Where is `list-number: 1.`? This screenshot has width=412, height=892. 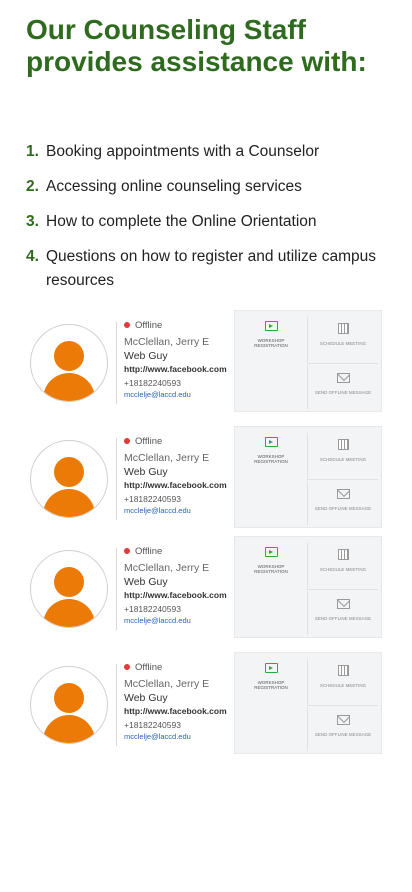
list-number: 1. is located at coordinates (32, 151).